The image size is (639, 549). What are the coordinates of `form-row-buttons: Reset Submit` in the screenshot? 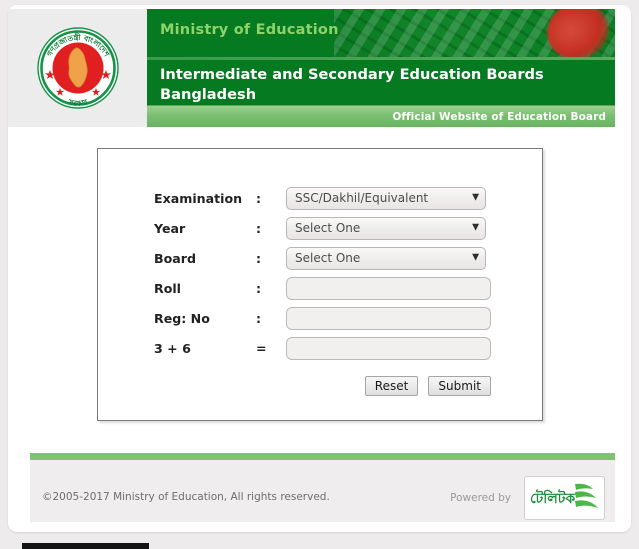 It's located at (322, 381).